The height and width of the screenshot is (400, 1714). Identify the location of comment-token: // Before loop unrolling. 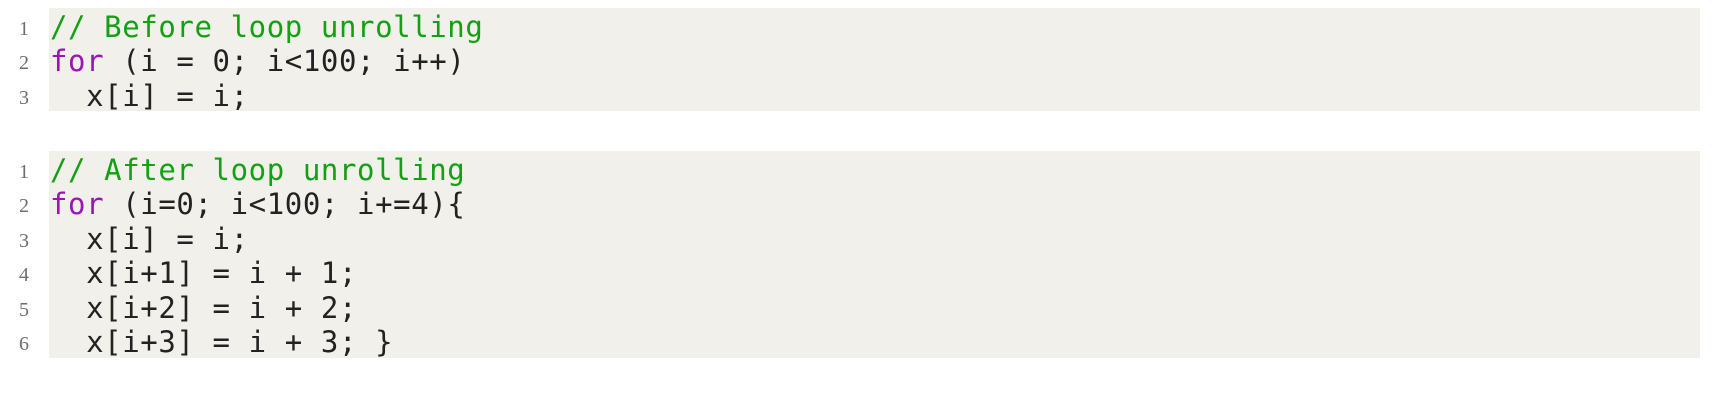
(267, 27).